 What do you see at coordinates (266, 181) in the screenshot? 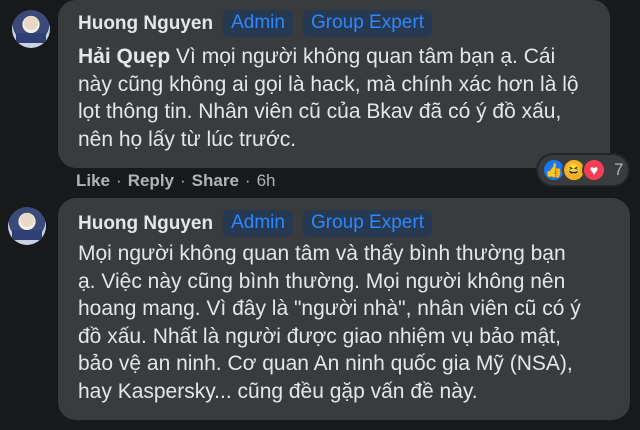
I see `timestamp: 6h` at bounding box center [266, 181].